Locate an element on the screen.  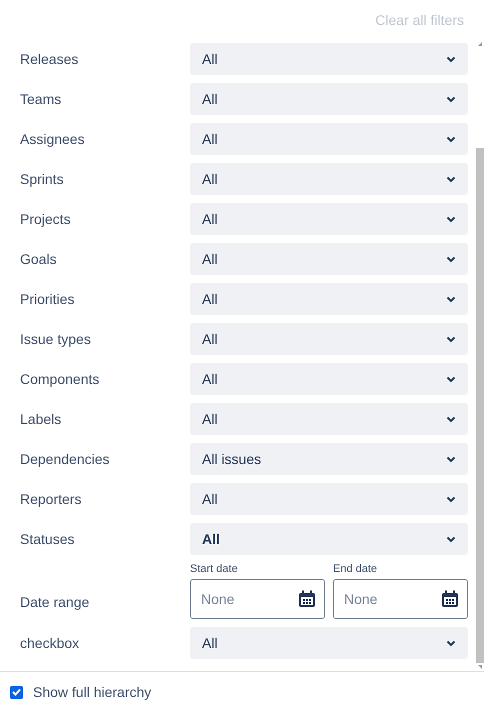
filter-label: Priorities is located at coordinates (48, 299).